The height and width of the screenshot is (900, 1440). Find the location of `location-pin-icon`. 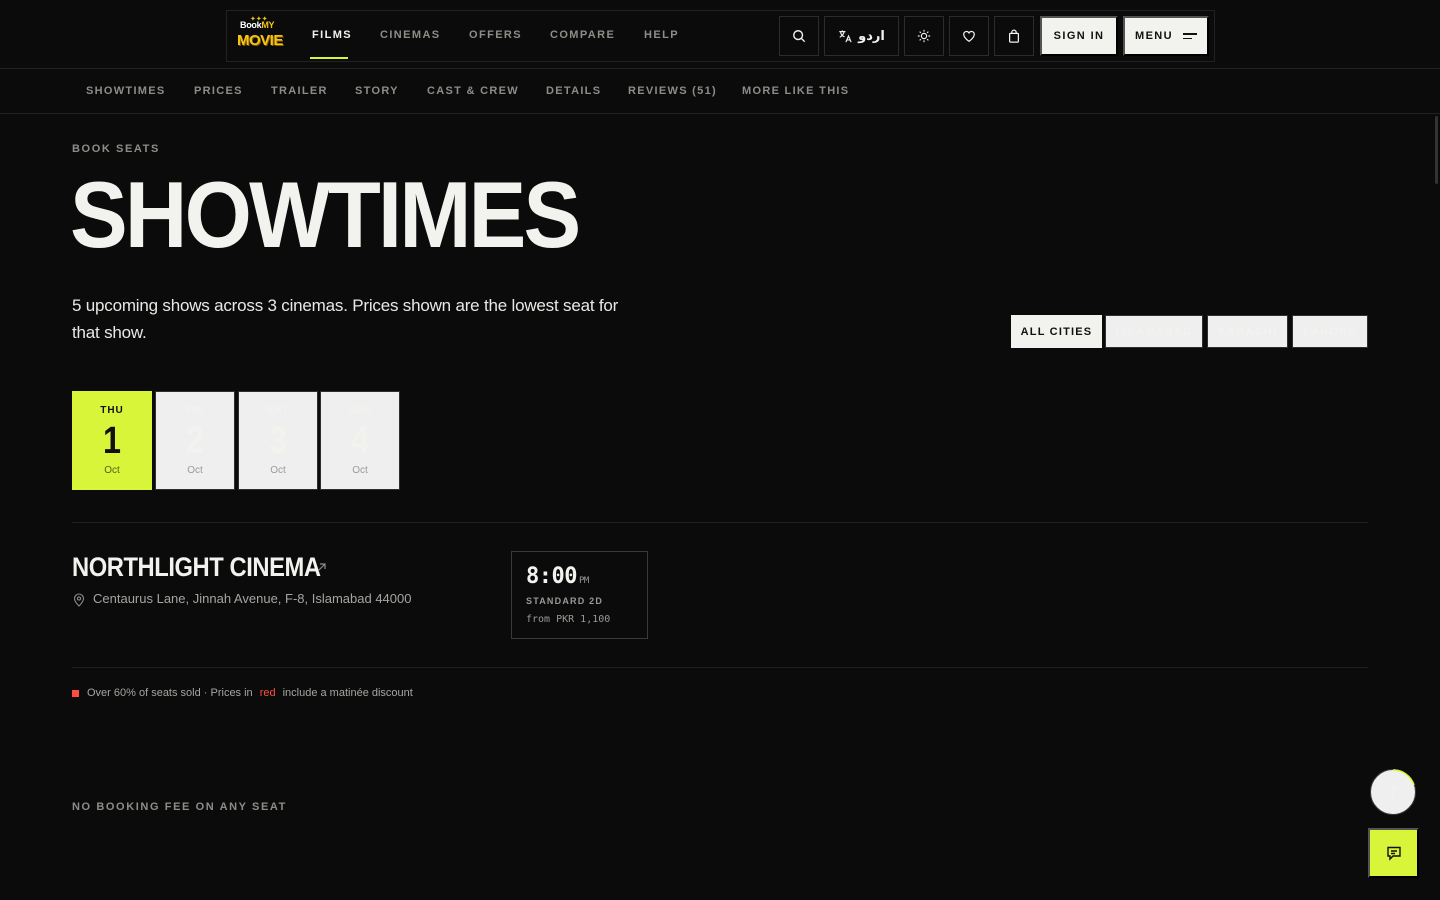

location-pin-icon is located at coordinates (79, 600).